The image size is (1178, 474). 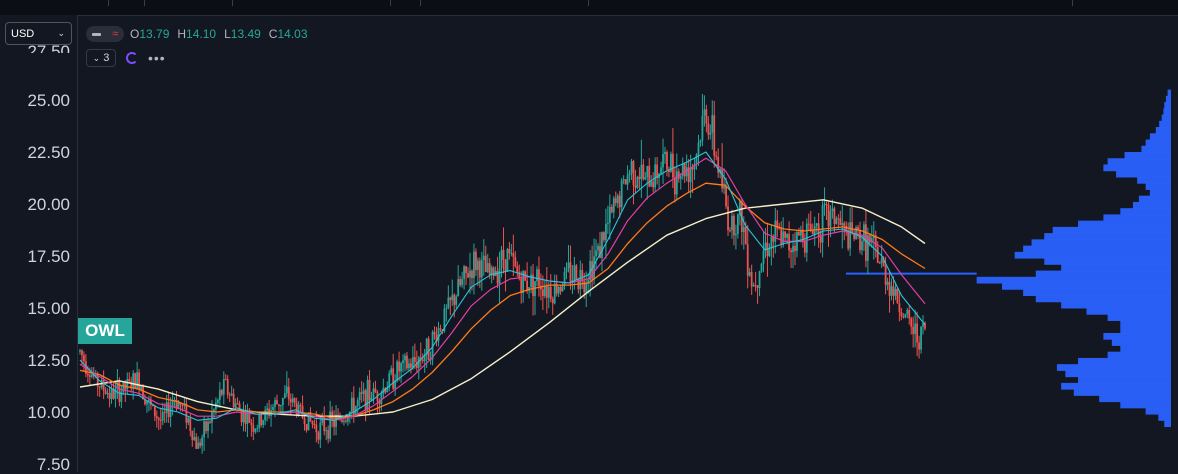 What do you see at coordinates (38, 33) in the screenshot?
I see `currency-select: USD ⌄` at bounding box center [38, 33].